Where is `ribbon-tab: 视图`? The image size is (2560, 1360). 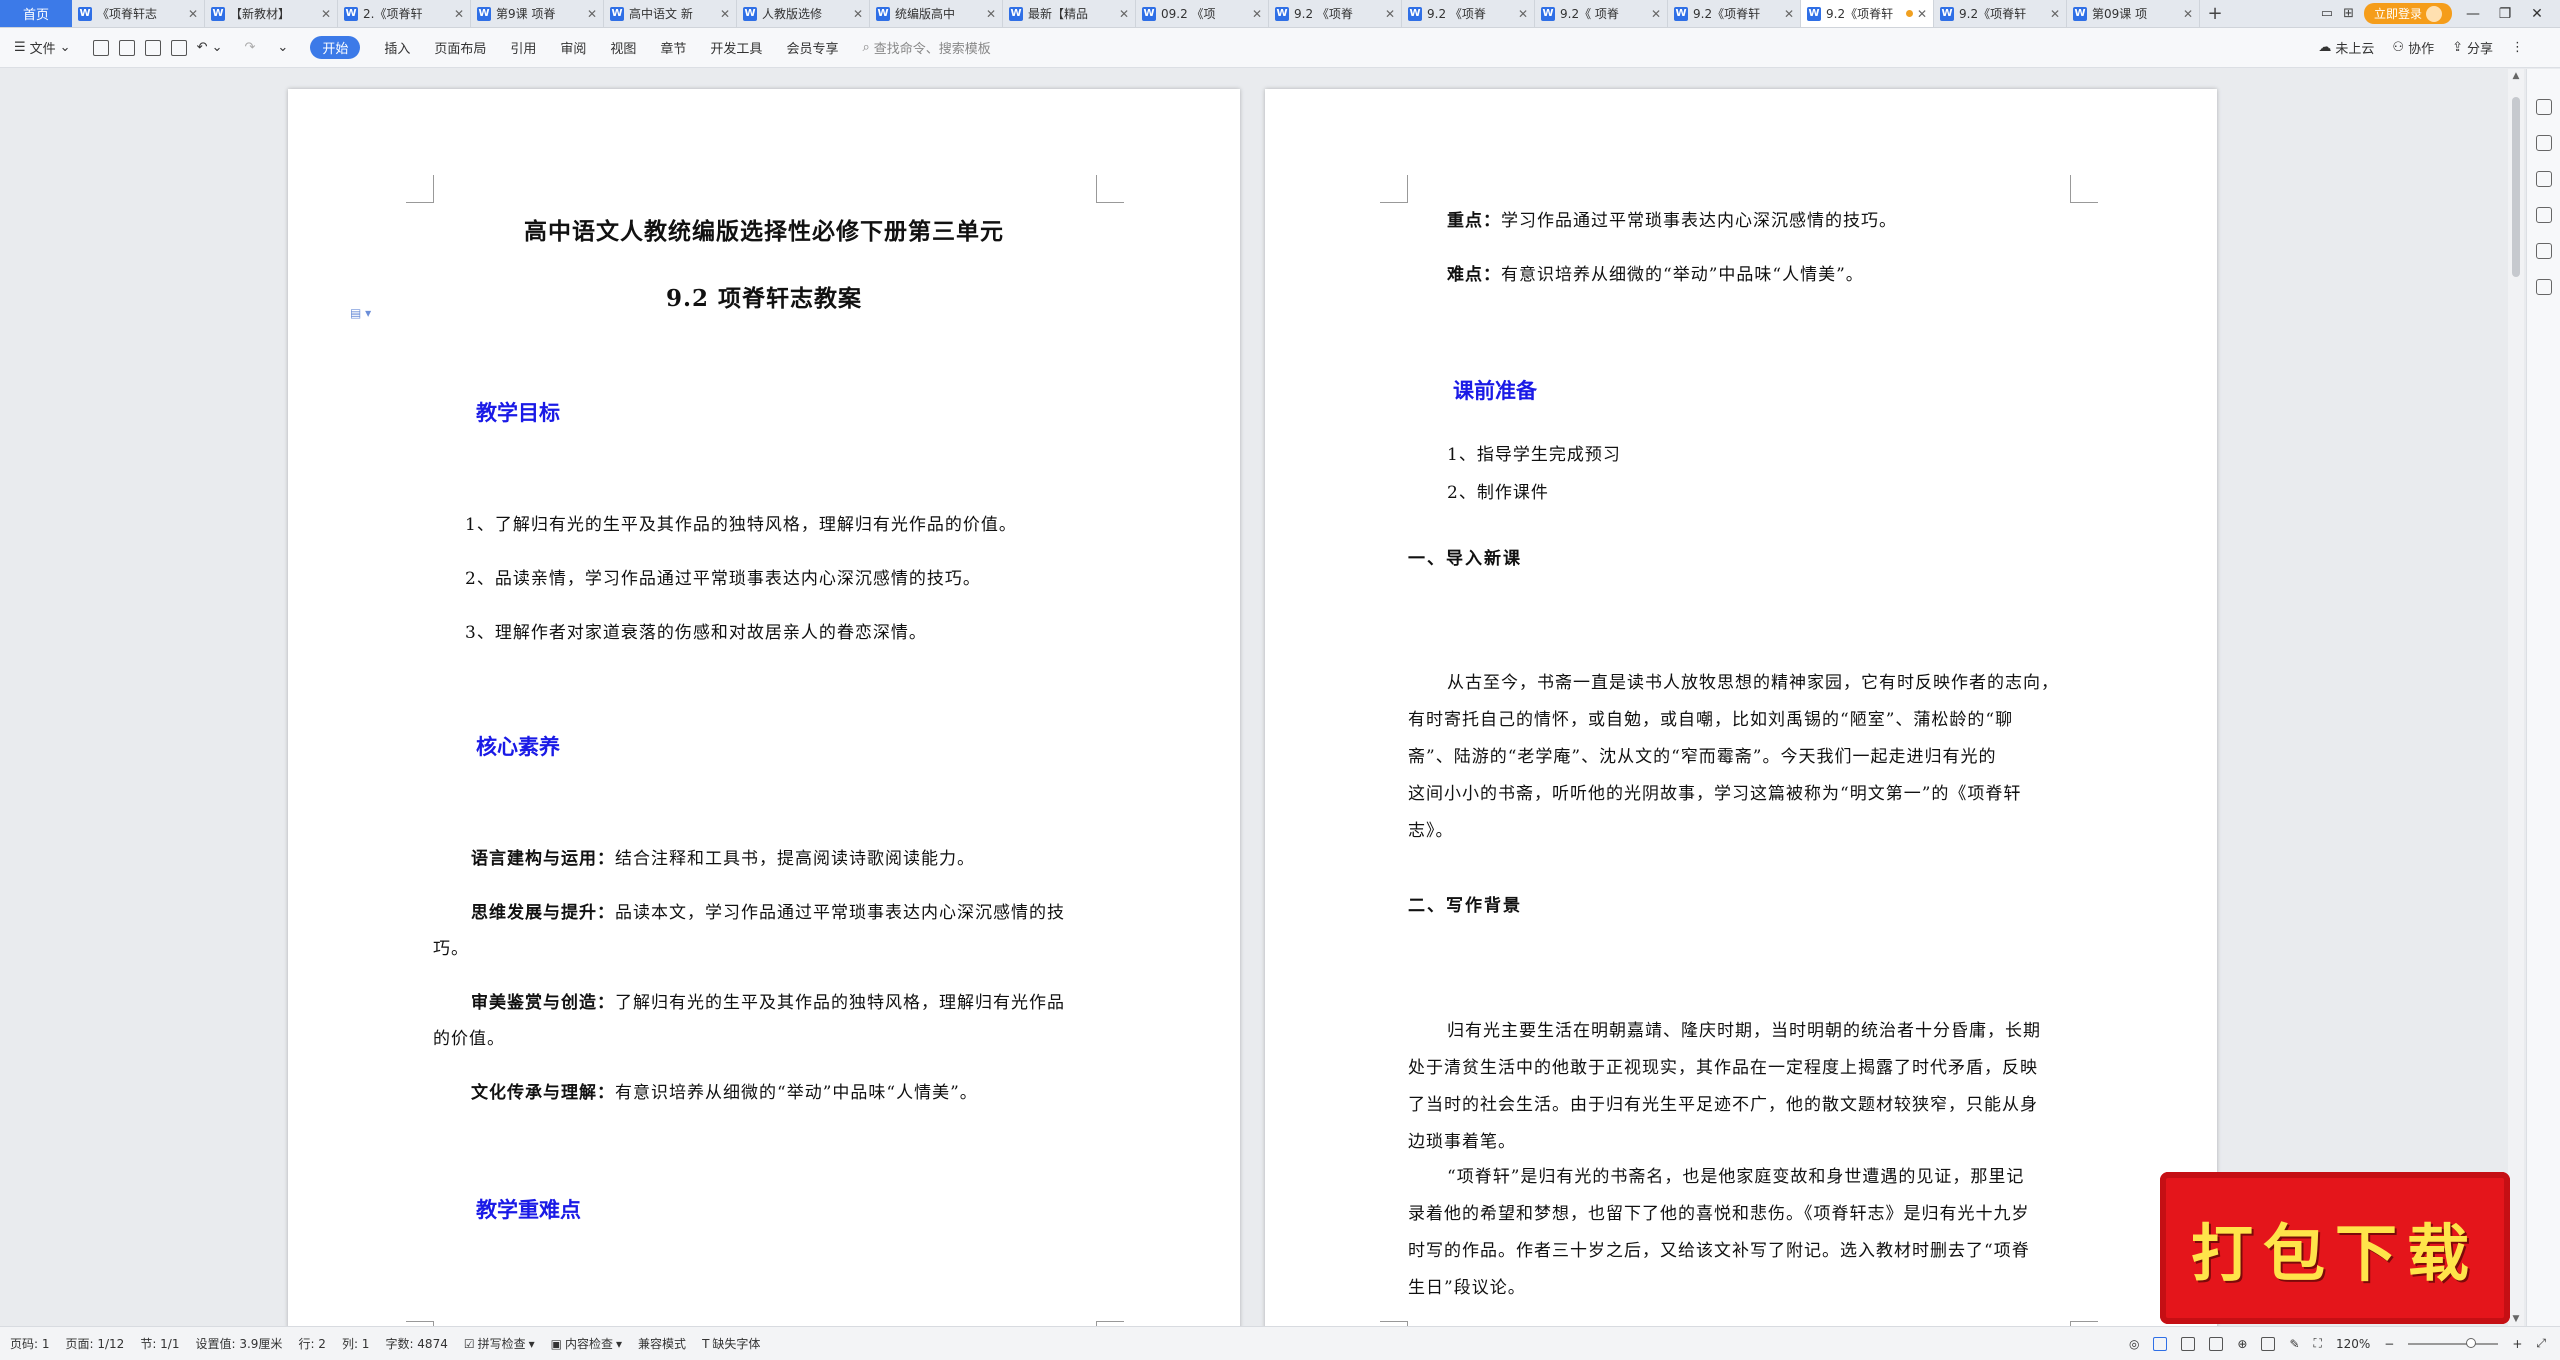 ribbon-tab: 视图 is located at coordinates (623, 47).